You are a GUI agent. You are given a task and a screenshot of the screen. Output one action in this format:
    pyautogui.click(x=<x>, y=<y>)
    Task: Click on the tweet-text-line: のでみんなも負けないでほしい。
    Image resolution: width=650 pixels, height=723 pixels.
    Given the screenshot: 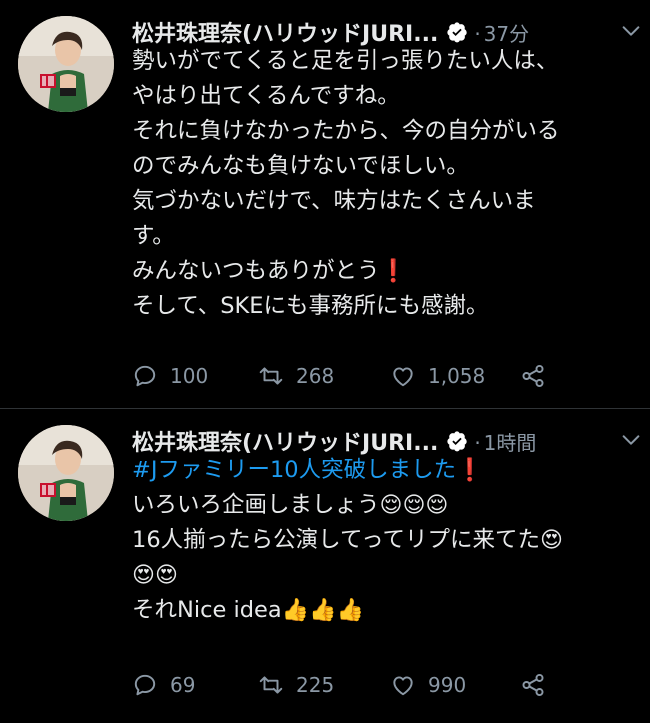 What is the action you would take?
    pyautogui.click(x=300, y=166)
    